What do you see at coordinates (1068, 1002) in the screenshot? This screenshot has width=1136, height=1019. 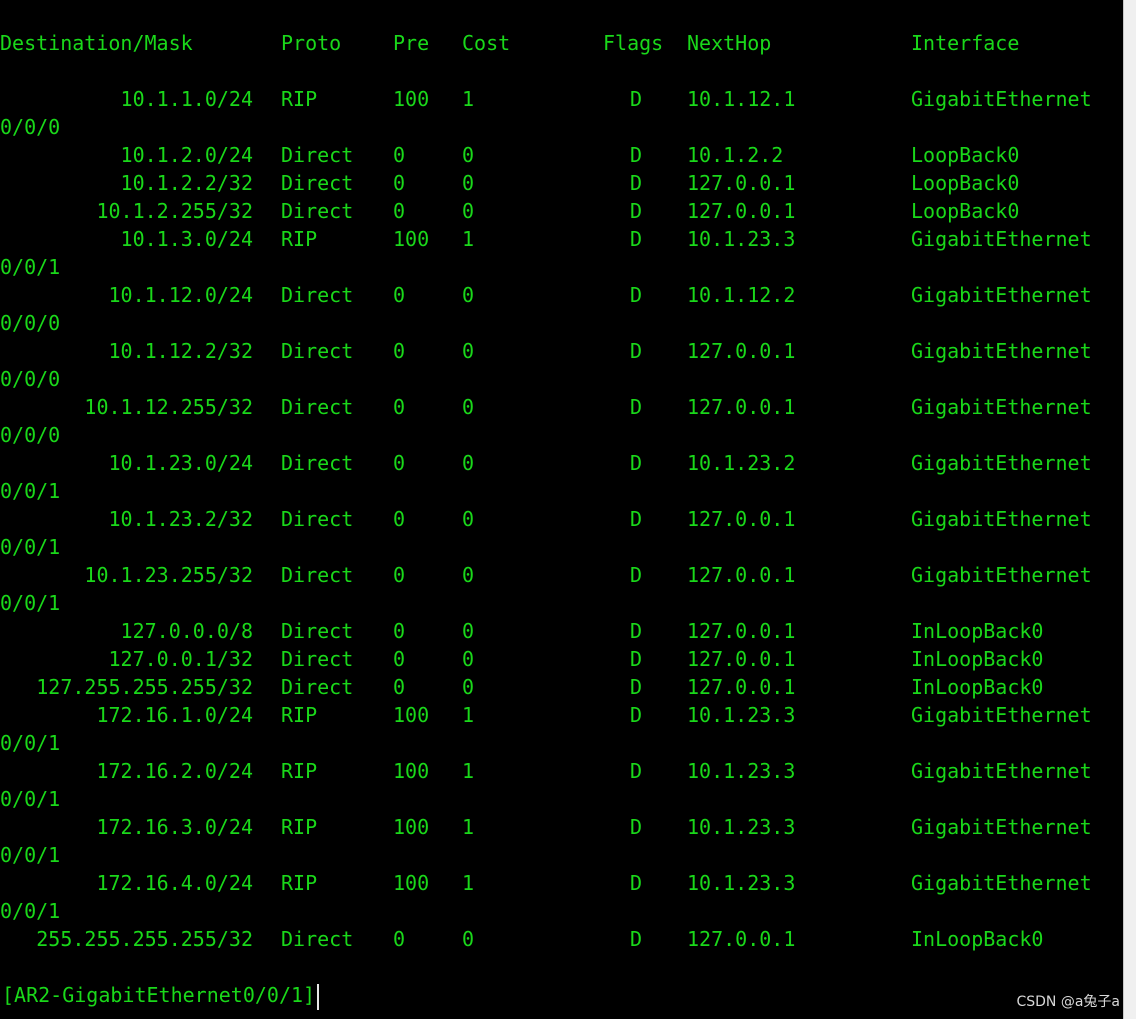 I see `watermark: CSDN @a兔子a` at bounding box center [1068, 1002].